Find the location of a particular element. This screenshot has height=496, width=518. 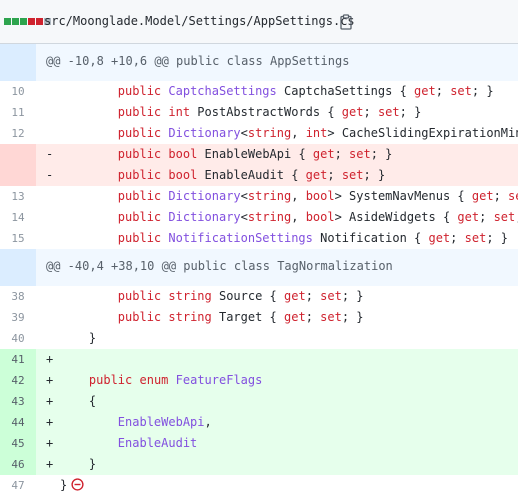

line-number: 42 is located at coordinates (18, 380).